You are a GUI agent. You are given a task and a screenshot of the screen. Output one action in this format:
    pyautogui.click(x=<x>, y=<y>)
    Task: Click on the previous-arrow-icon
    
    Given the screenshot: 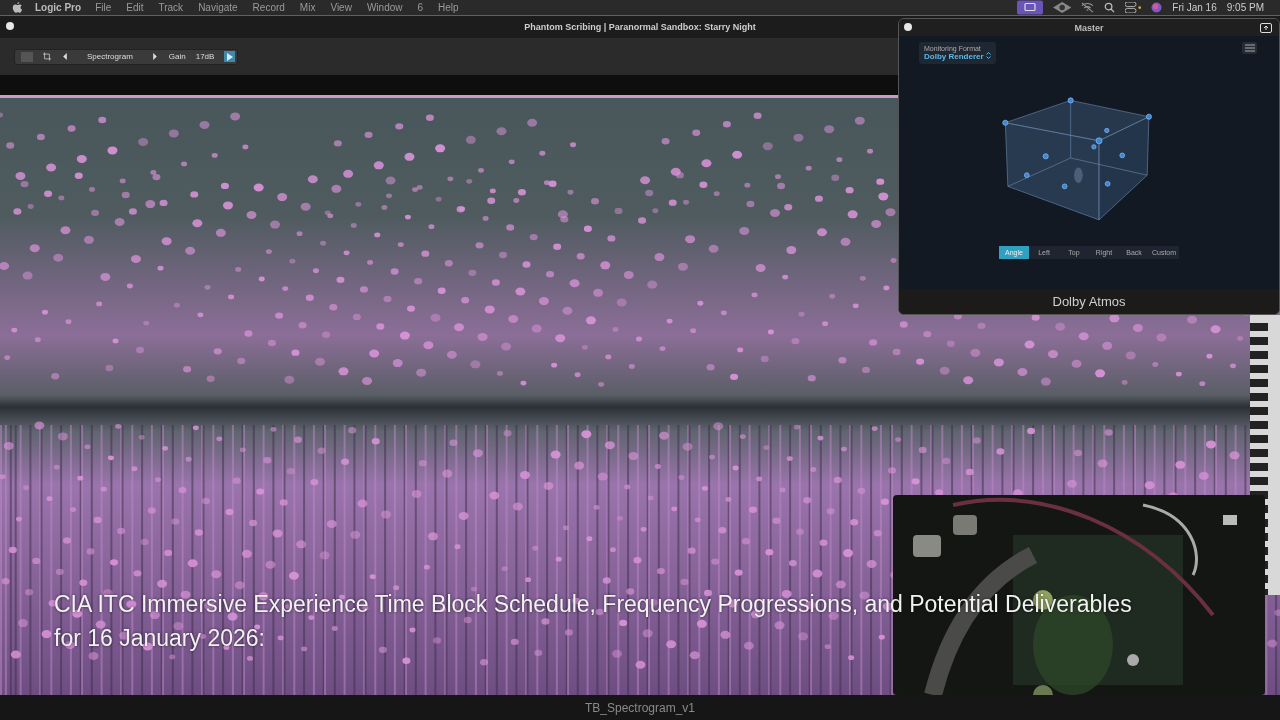 What is the action you would take?
    pyautogui.click(x=65, y=56)
    